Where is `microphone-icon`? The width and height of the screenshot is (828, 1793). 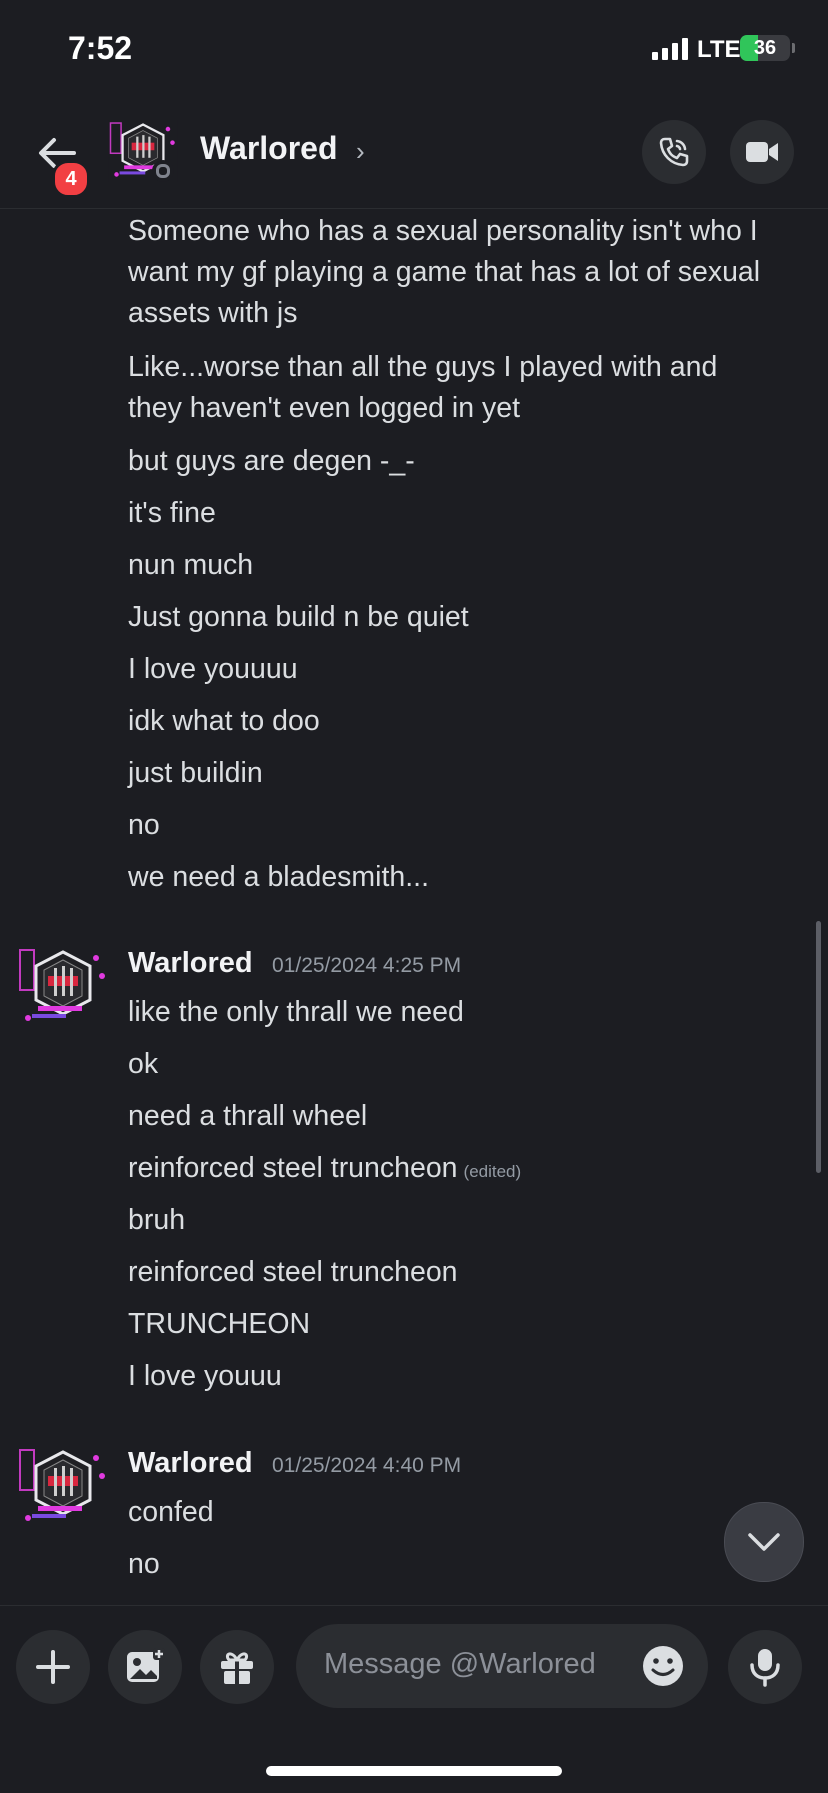 microphone-icon is located at coordinates (765, 1668).